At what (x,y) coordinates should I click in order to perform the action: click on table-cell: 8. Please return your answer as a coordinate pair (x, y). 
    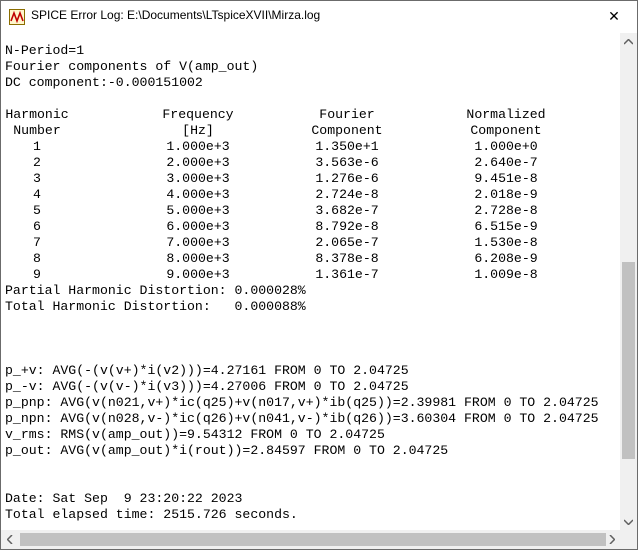
    Looking at the image, I should click on (37, 258).